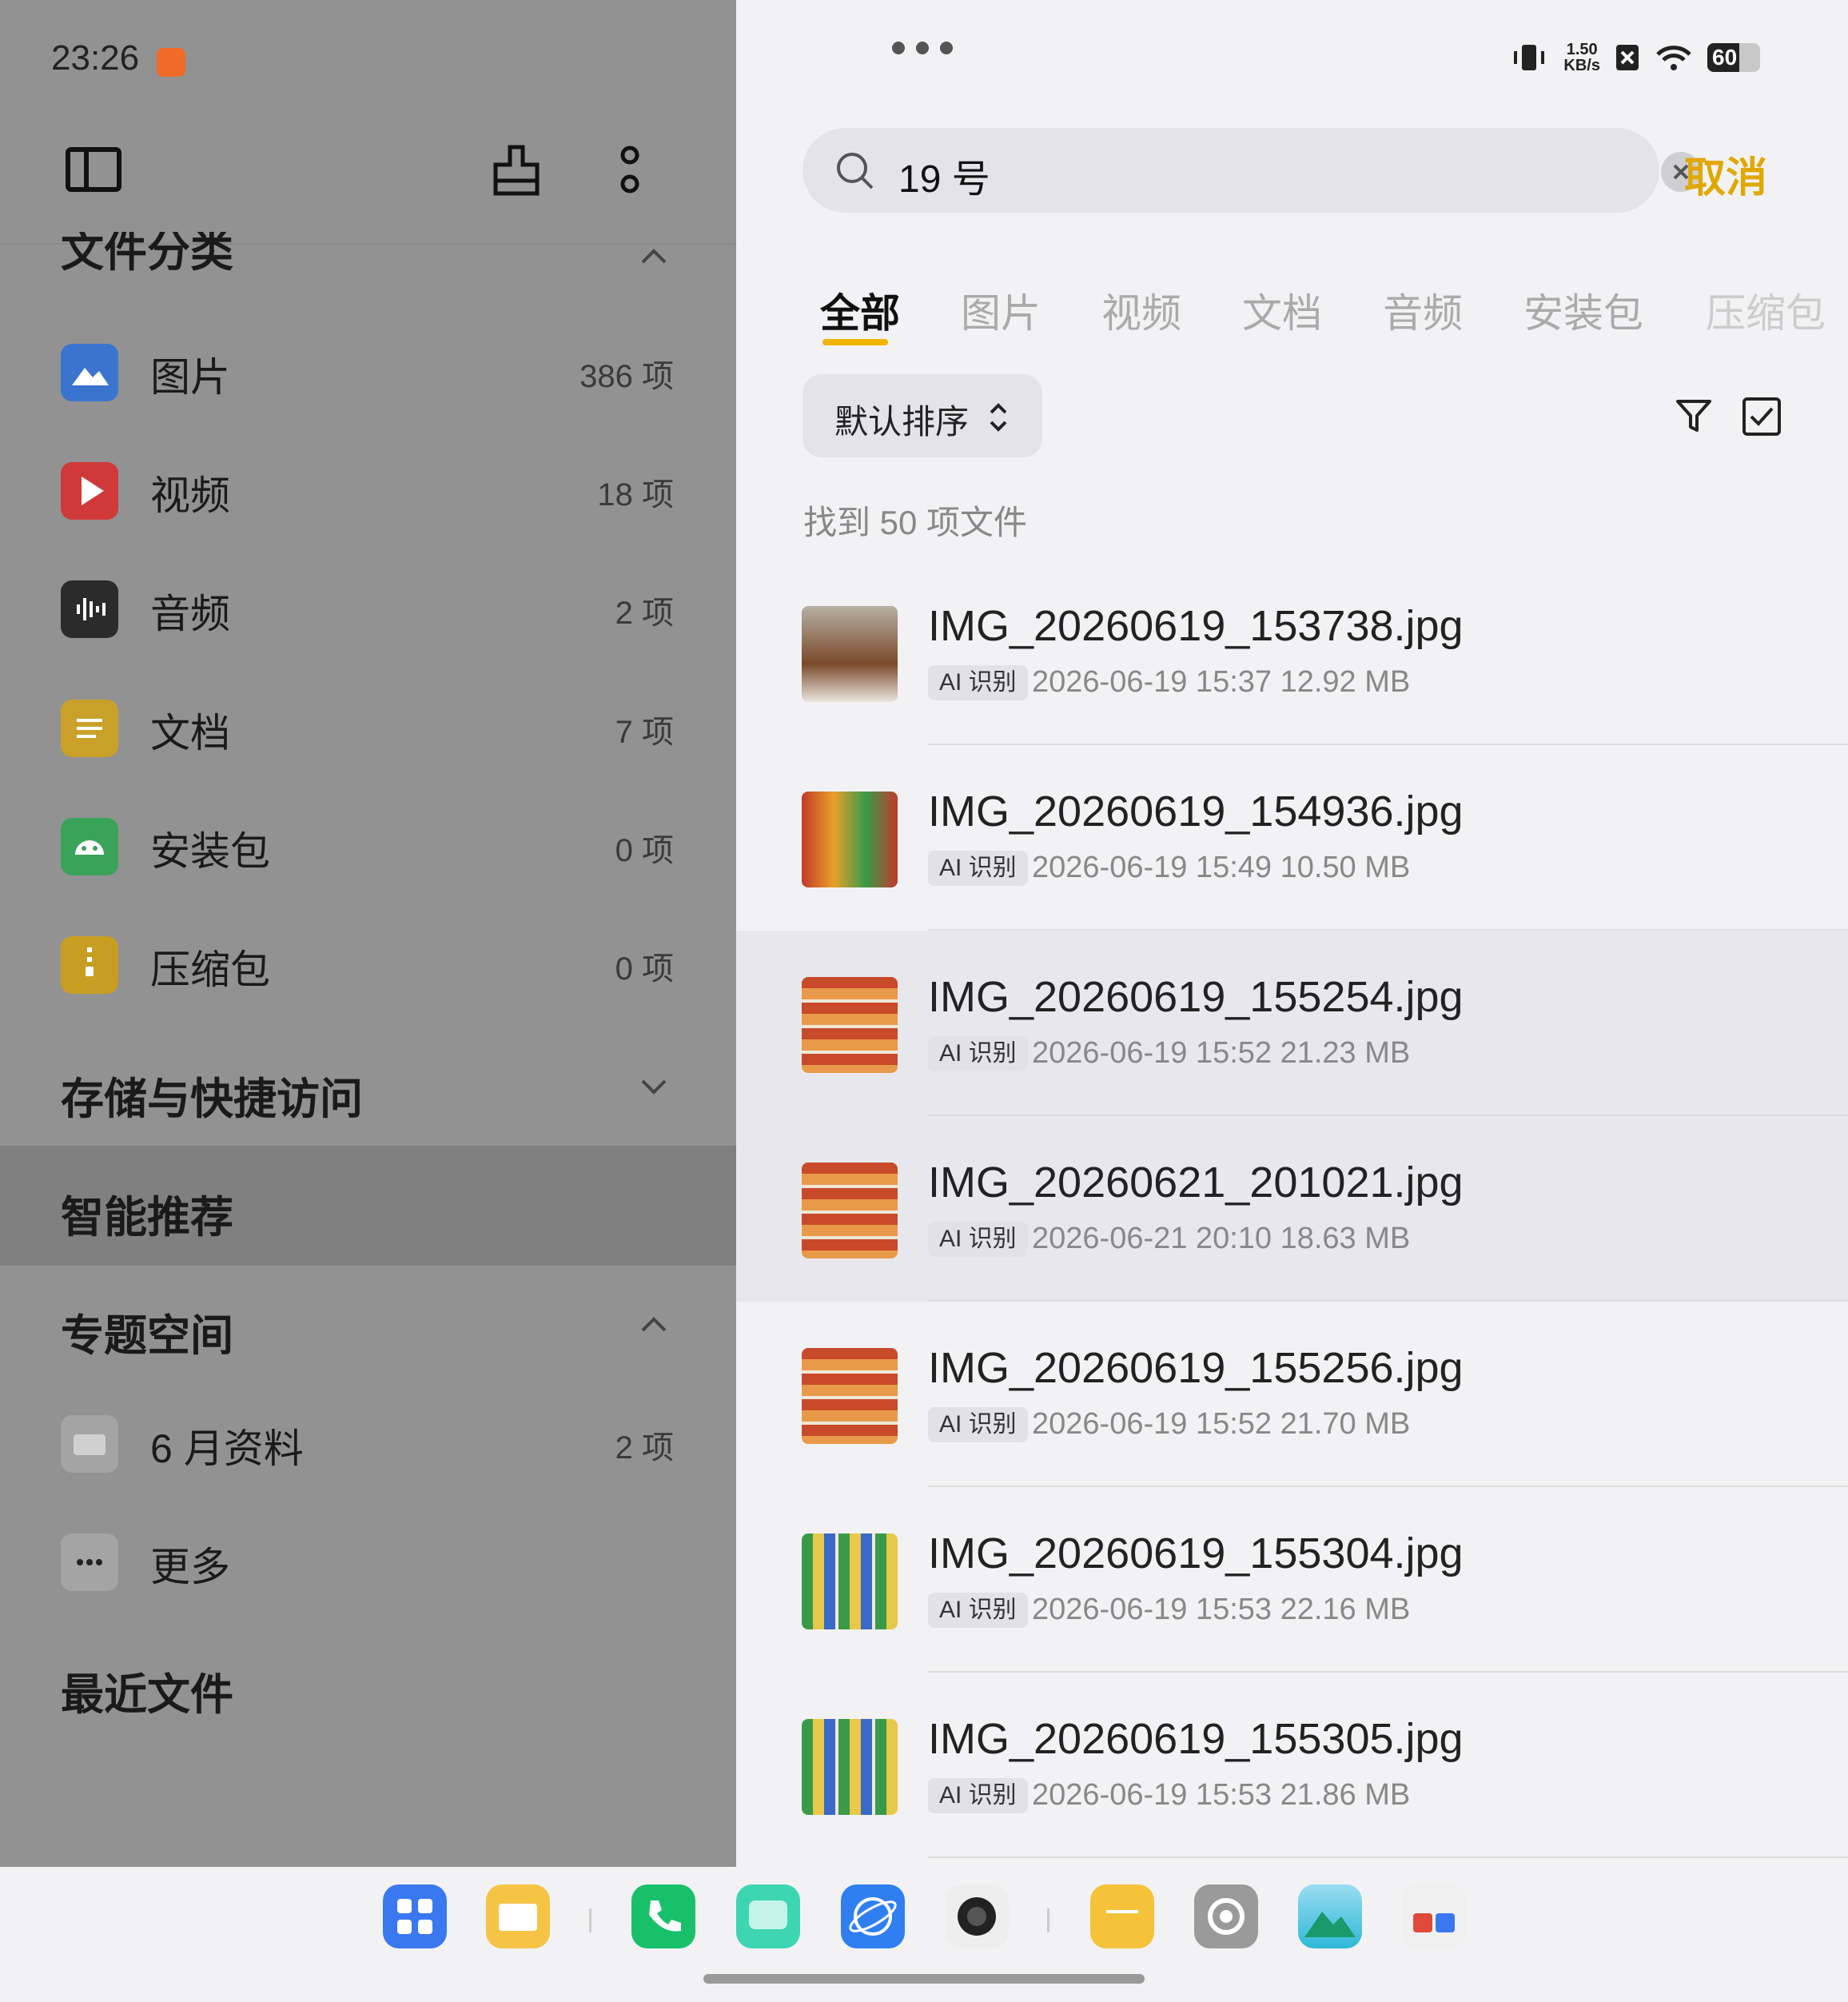 The height and width of the screenshot is (2002, 1848). What do you see at coordinates (368, 376) in the screenshot?
I see `category-pictures: 图片 386 项` at bounding box center [368, 376].